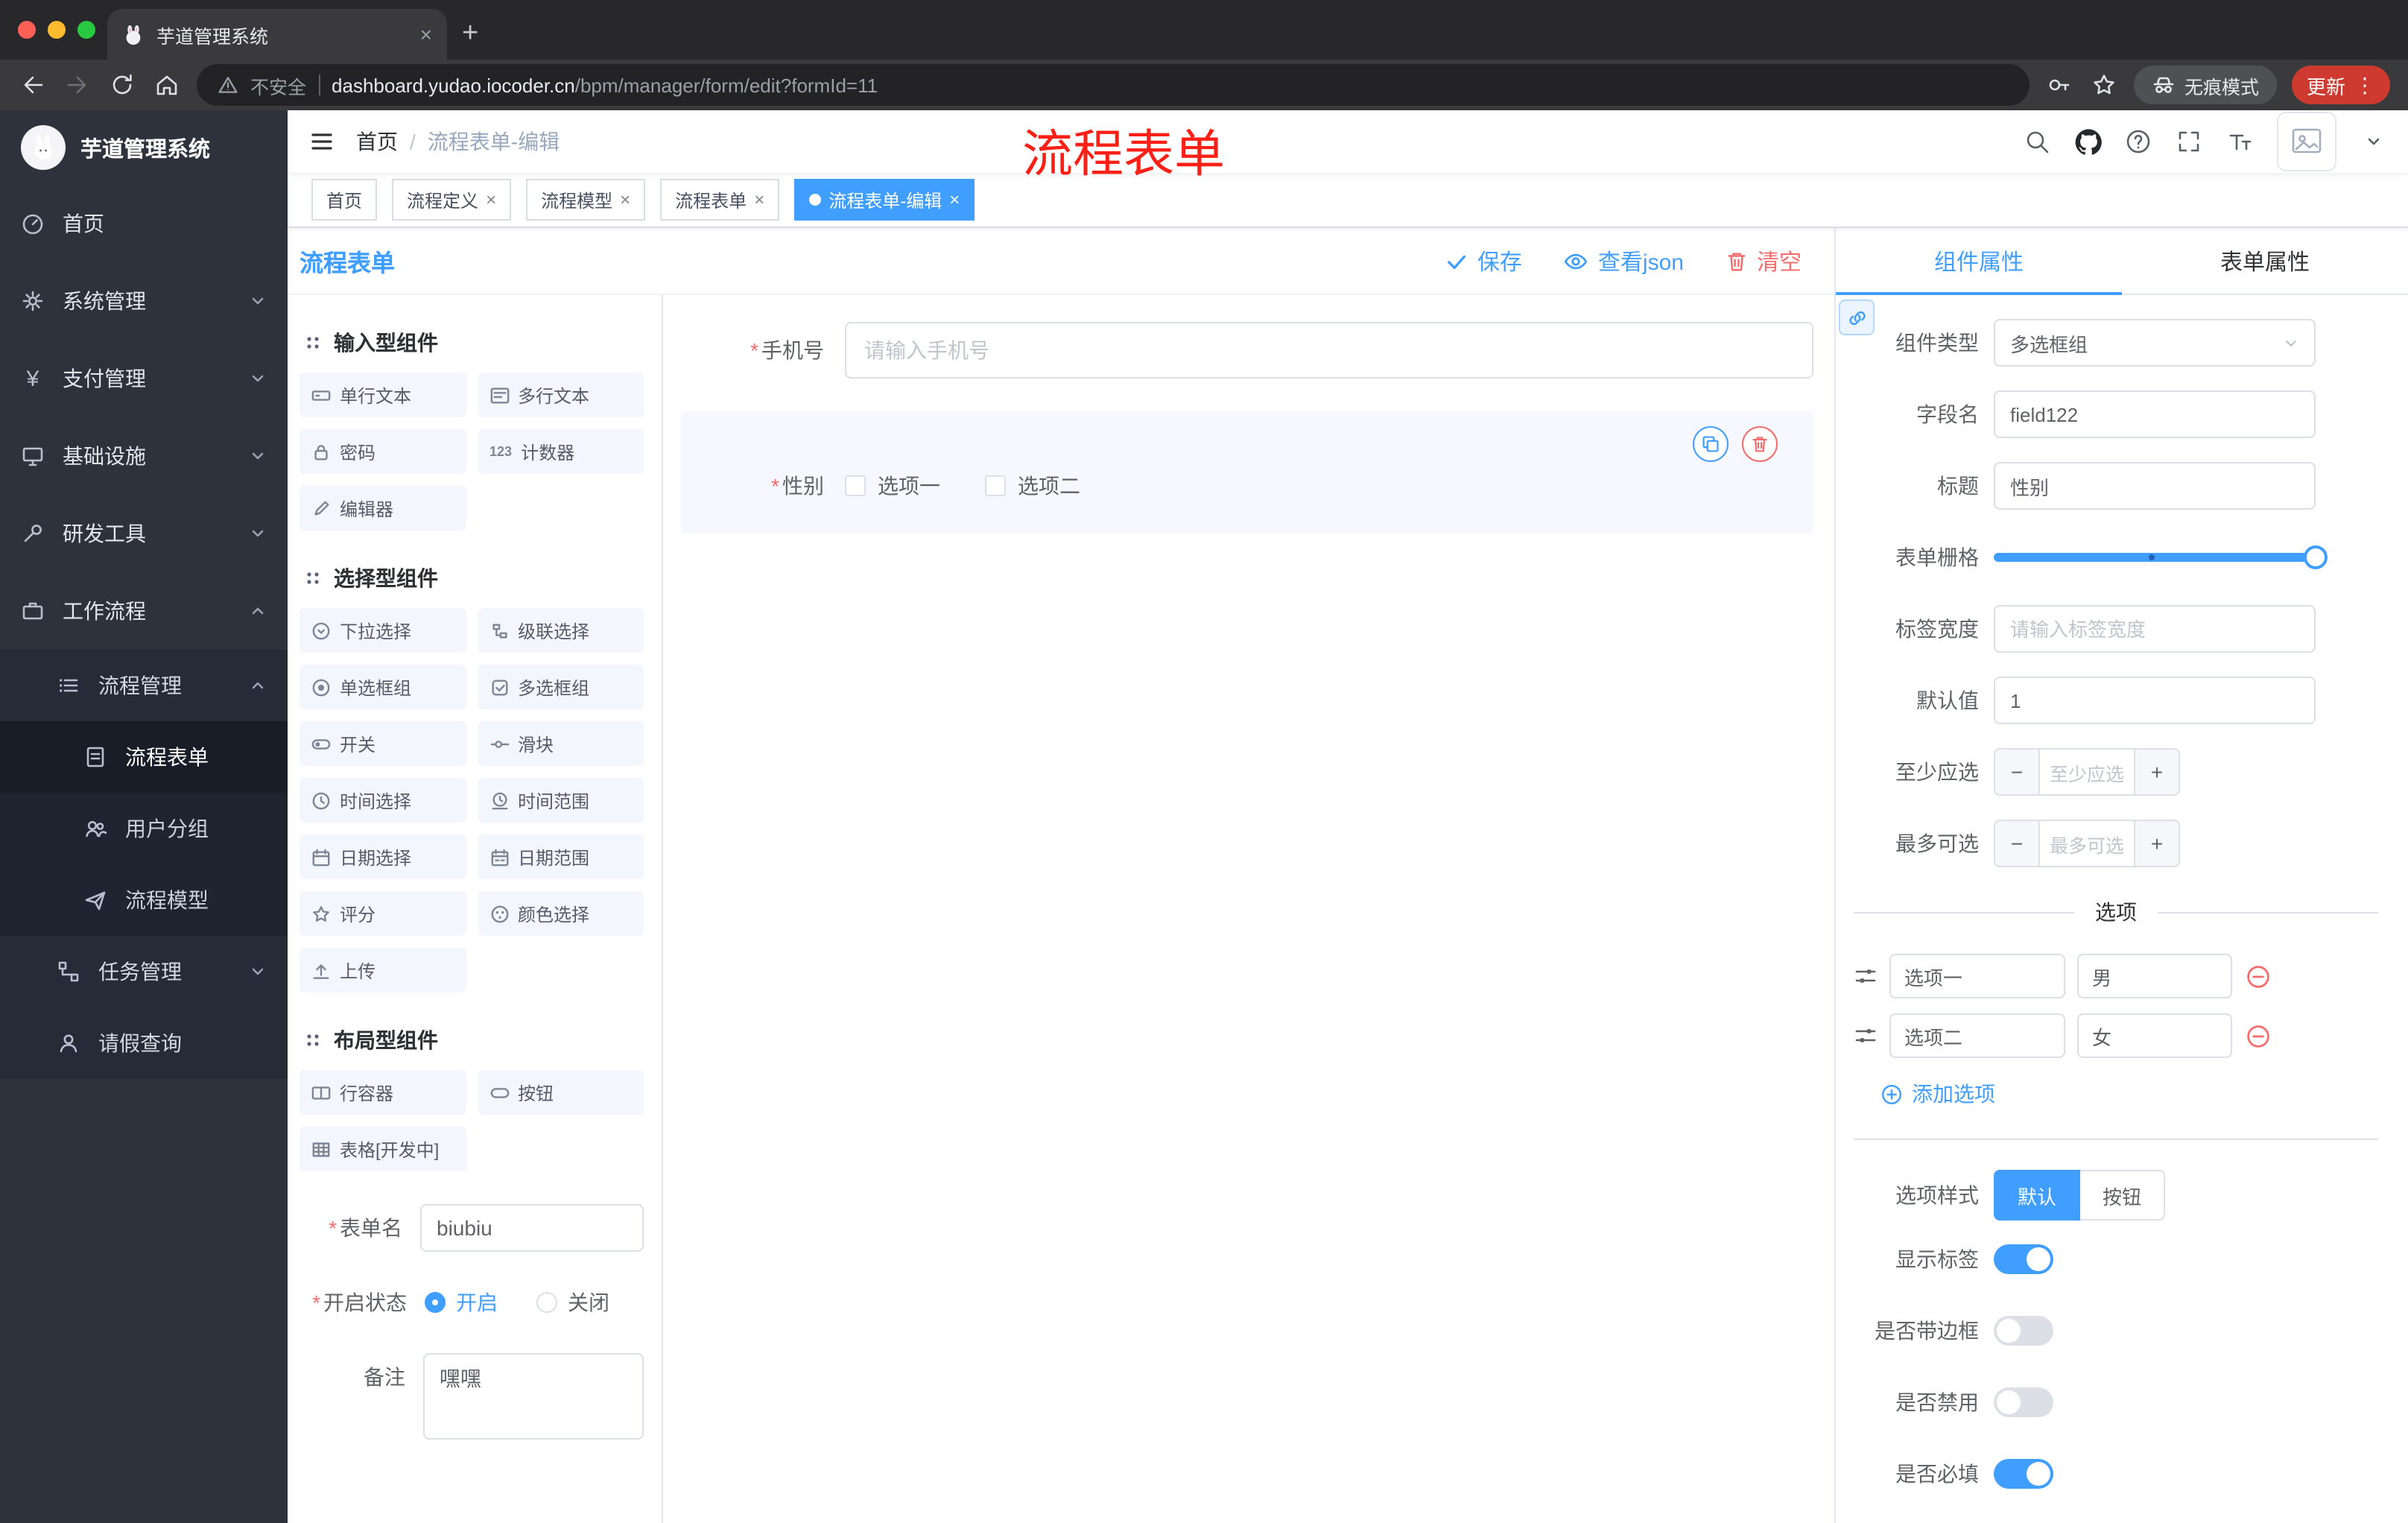 This screenshot has height=1523, width=2408. I want to click on phone-input, so click(1329, 351).